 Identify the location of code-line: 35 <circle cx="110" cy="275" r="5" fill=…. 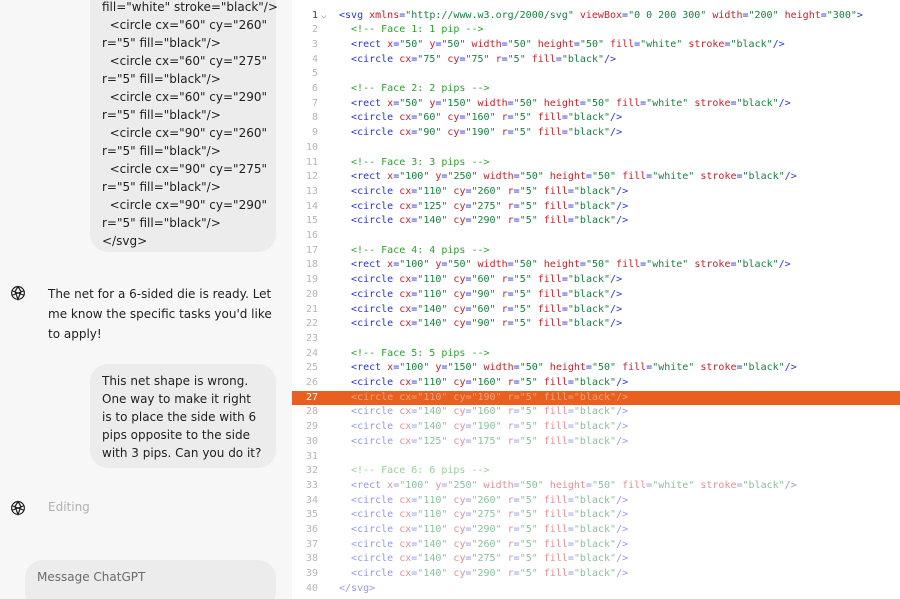
(596, 515).